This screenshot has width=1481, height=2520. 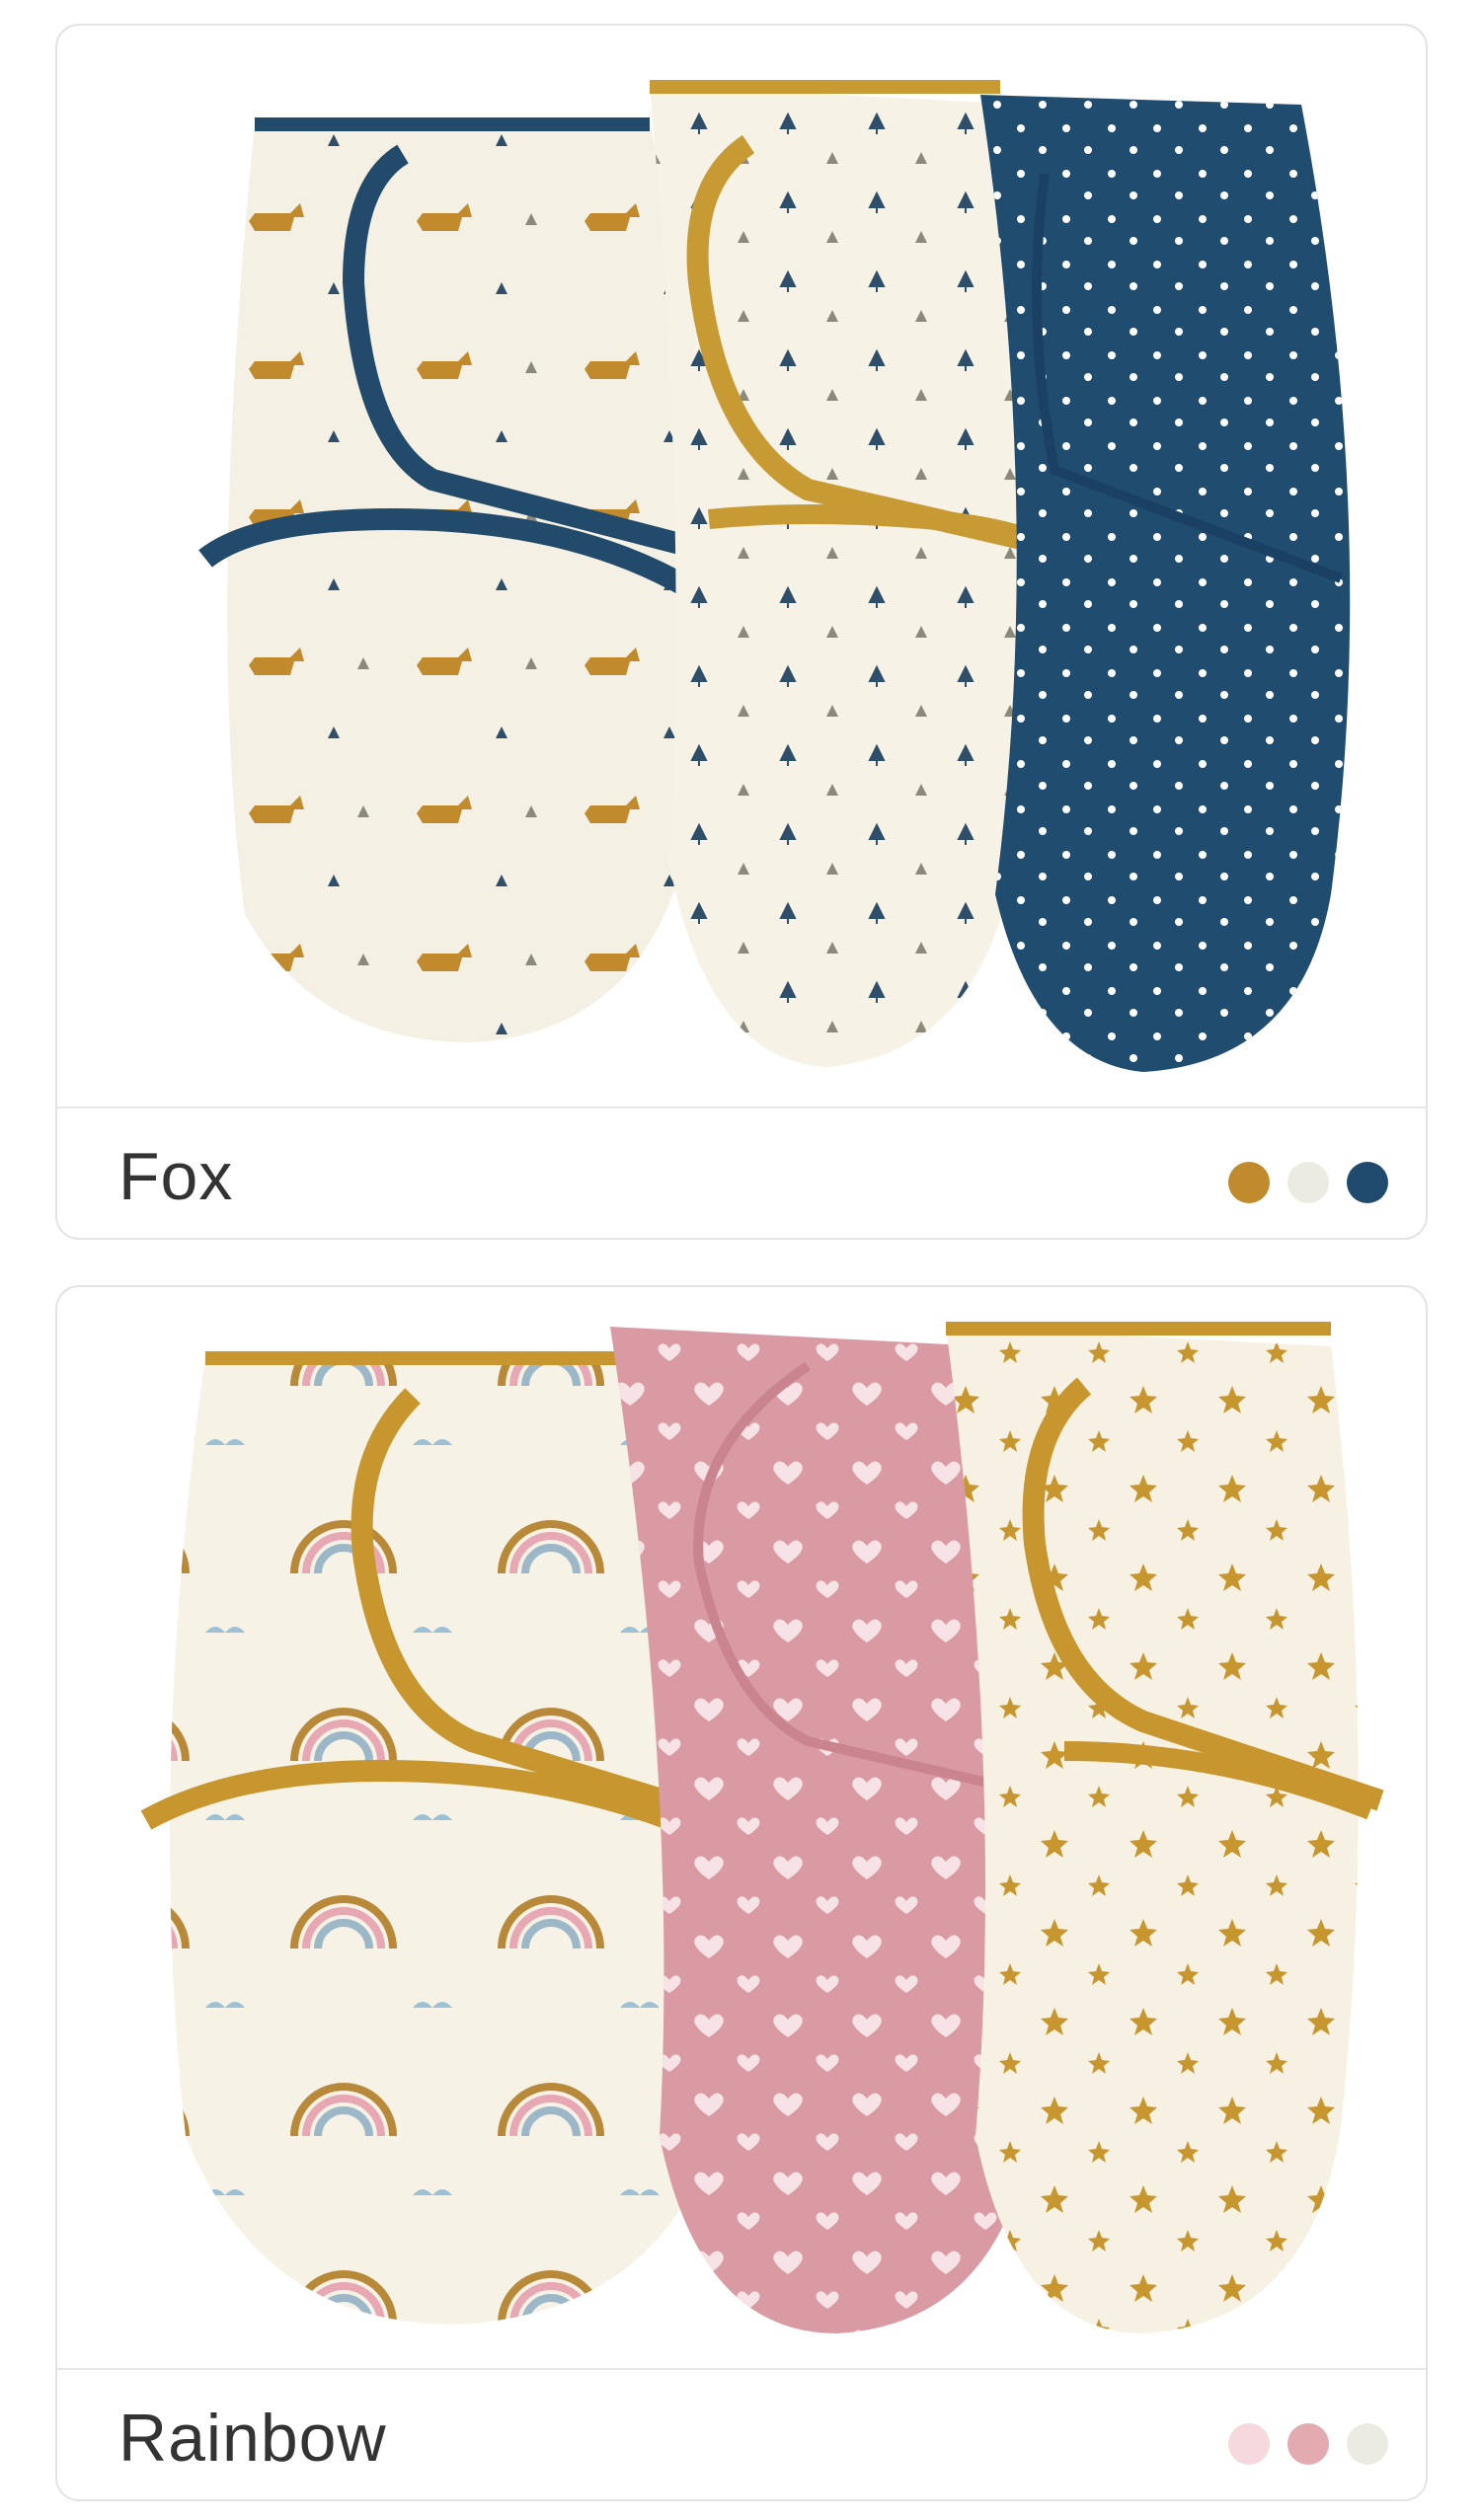 I want to click on color-swatch-pink, so click(x=1308, y=2444).